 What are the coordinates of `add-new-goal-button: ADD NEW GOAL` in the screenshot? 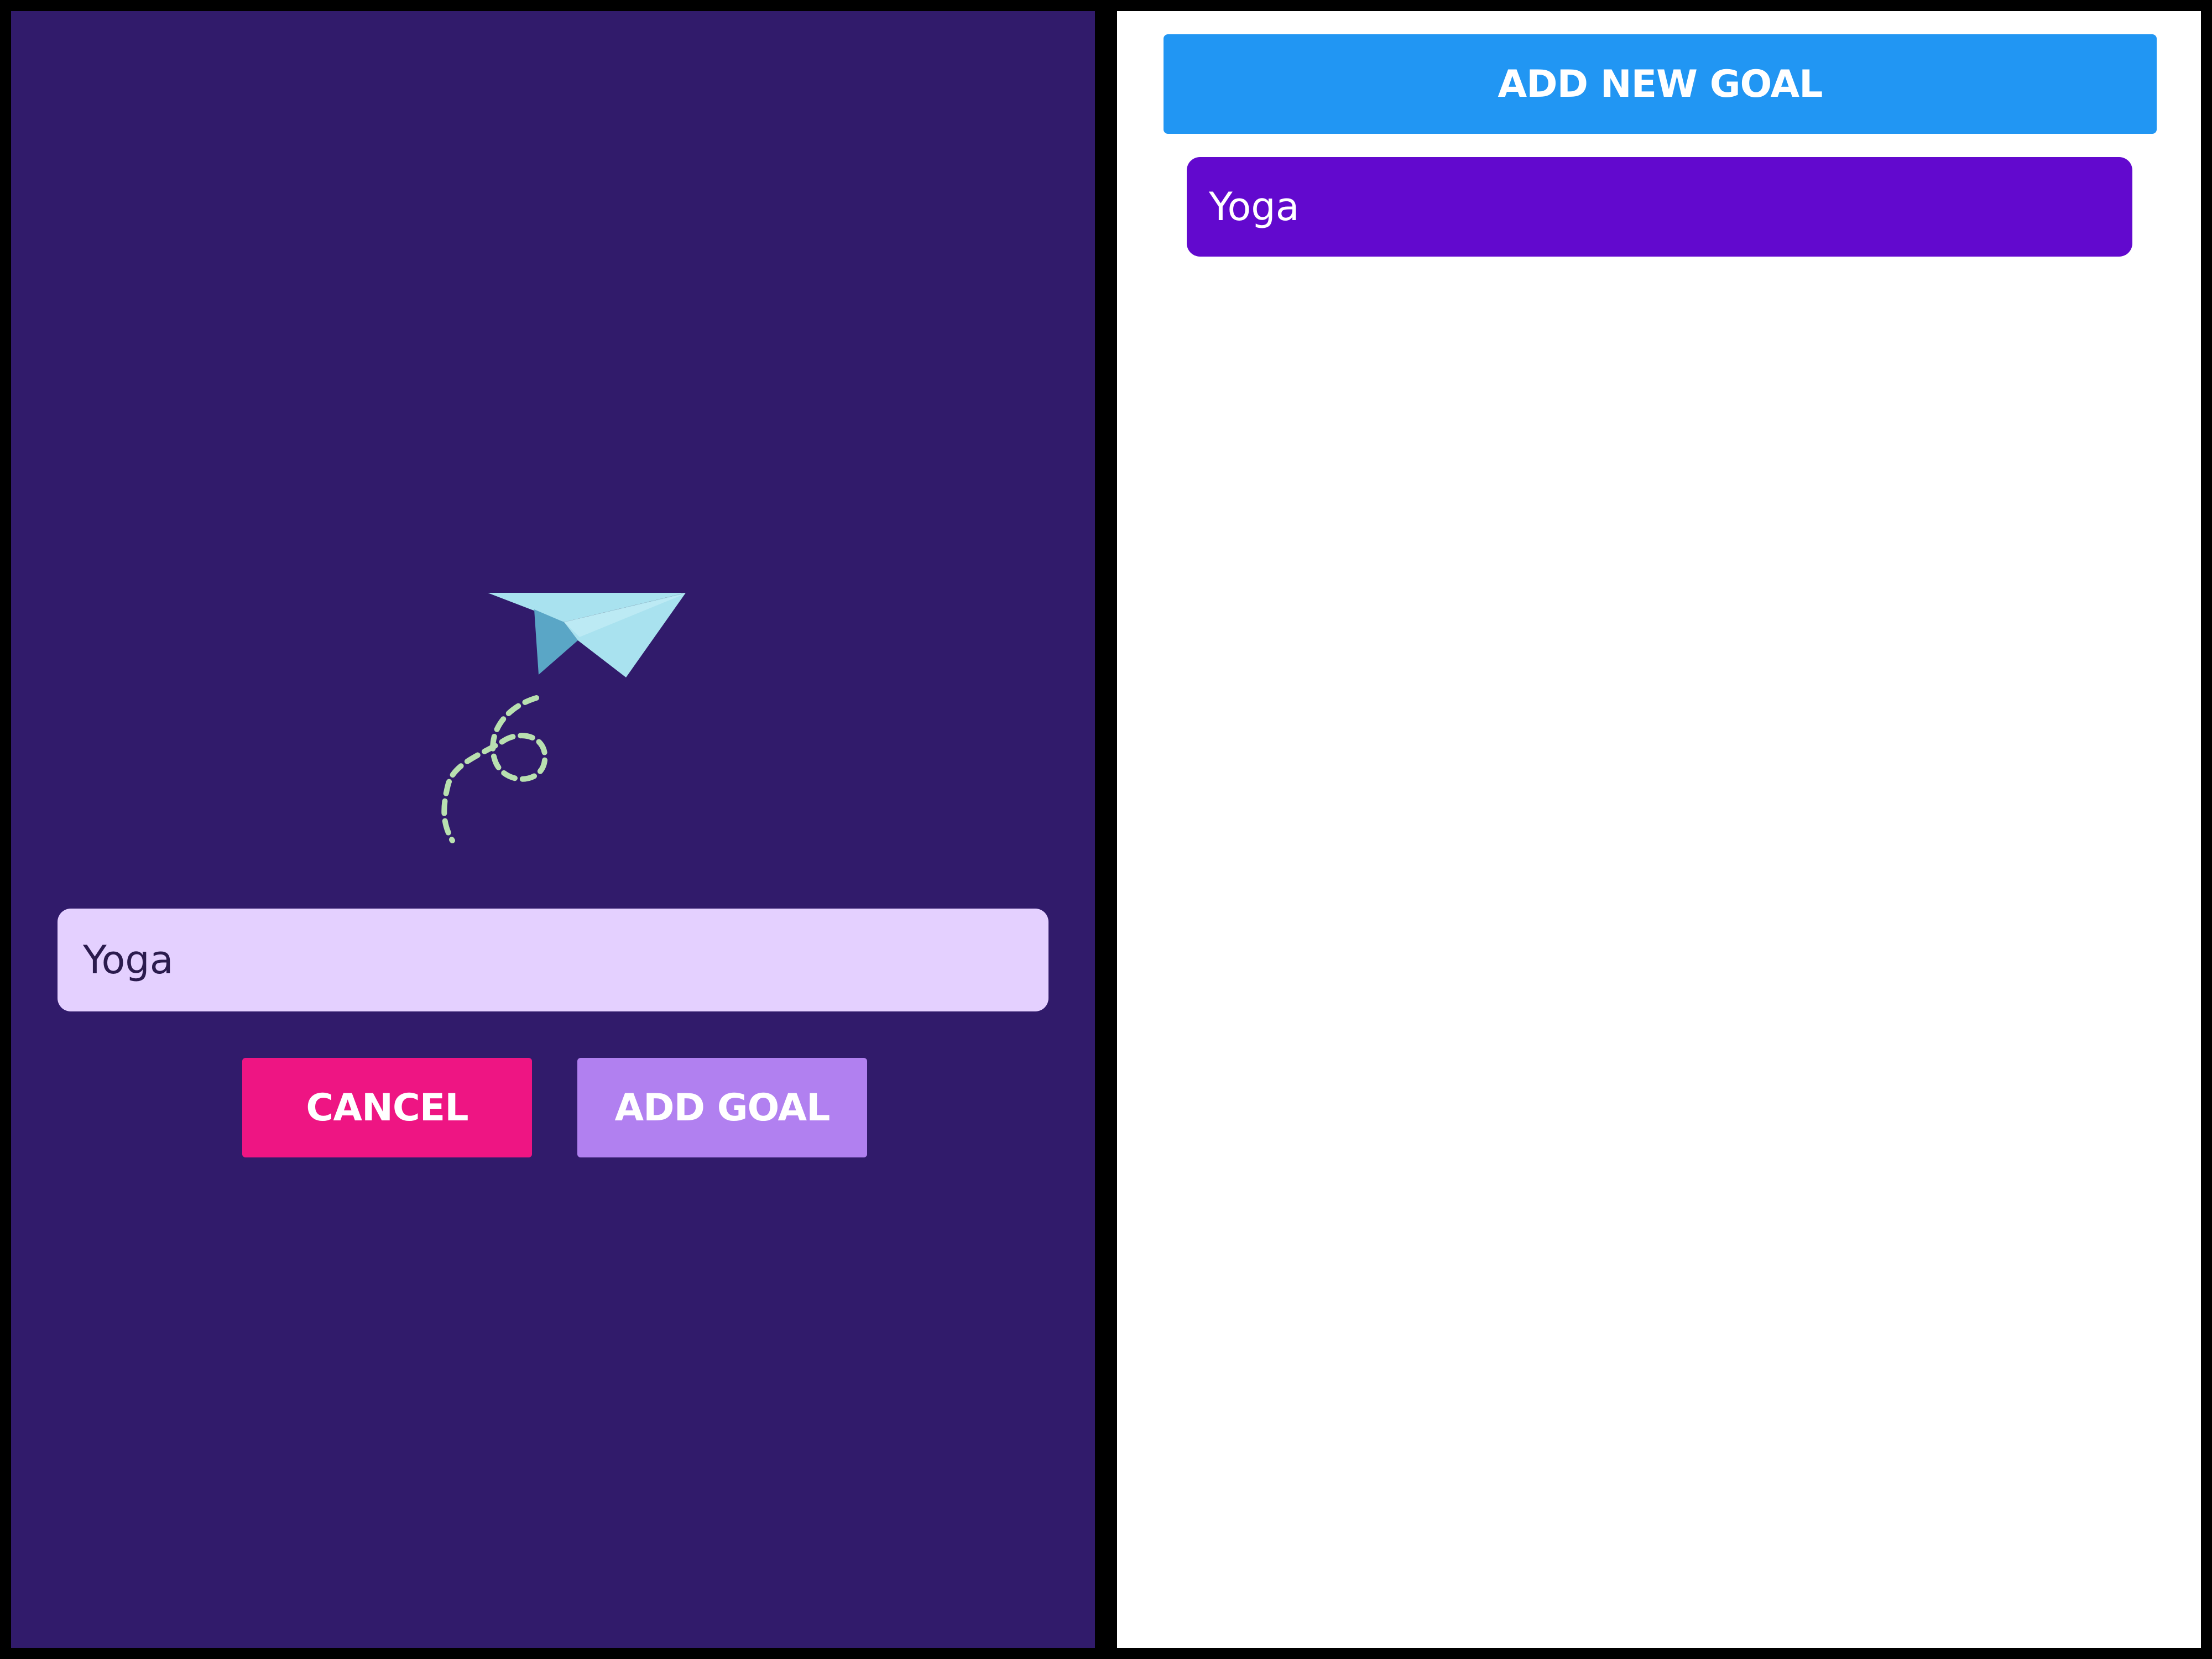 It's located at (1661, 84).